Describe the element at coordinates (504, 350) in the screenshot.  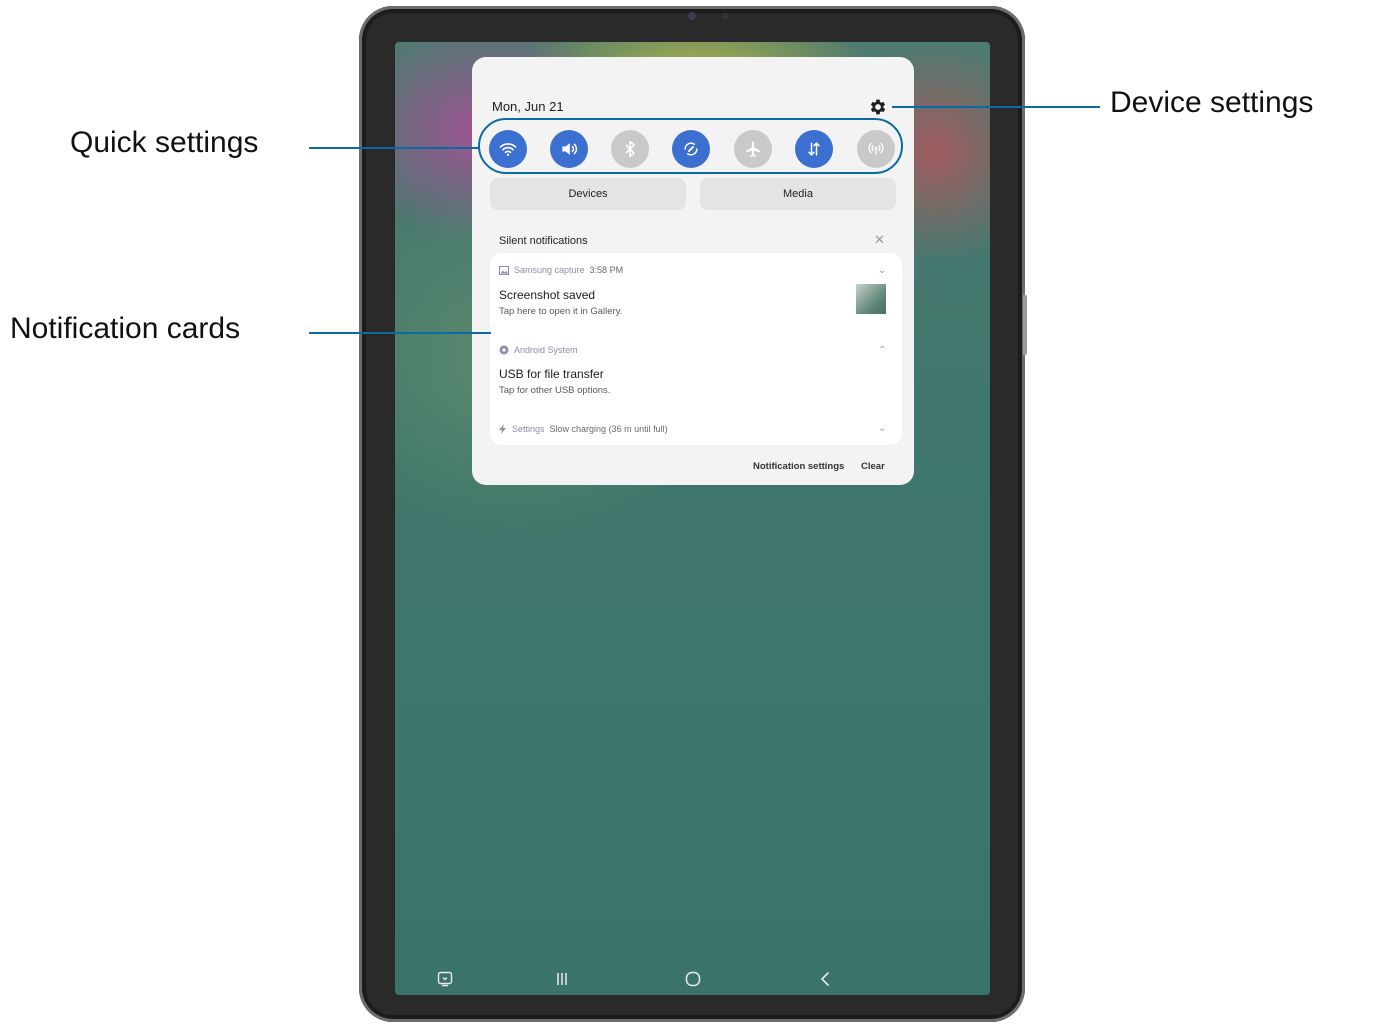
I see `android-system-icon` at that location.